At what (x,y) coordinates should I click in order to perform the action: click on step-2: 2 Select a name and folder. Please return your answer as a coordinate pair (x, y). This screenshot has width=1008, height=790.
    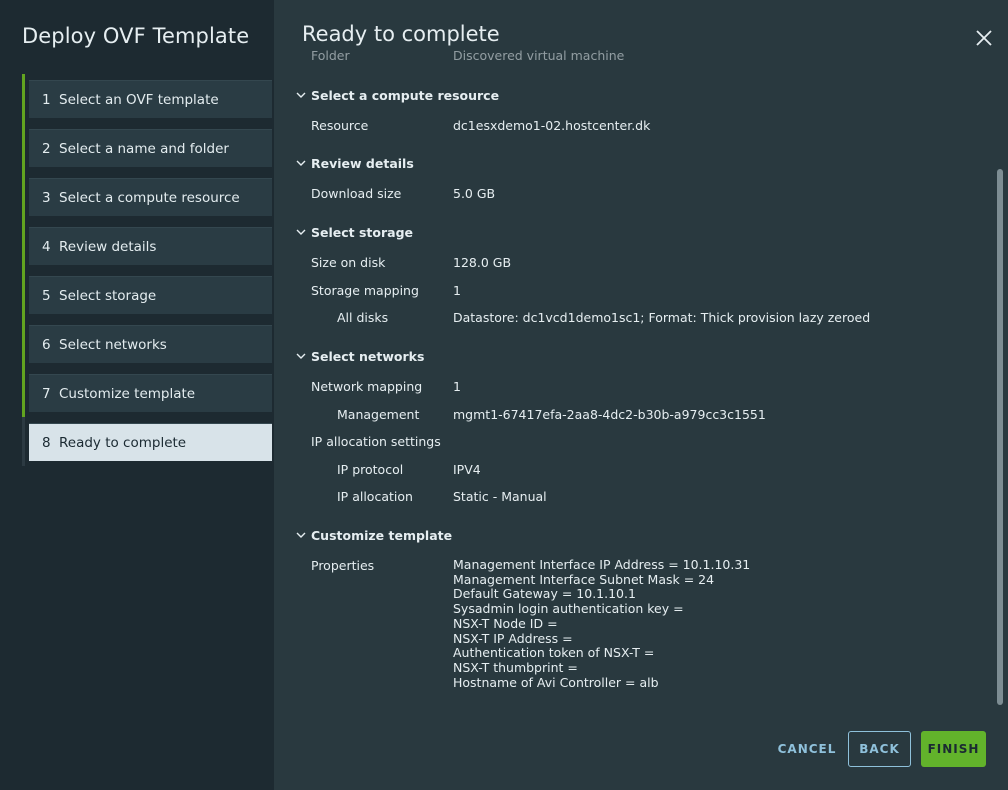
    Looking at the image, I should click on (150, 148).